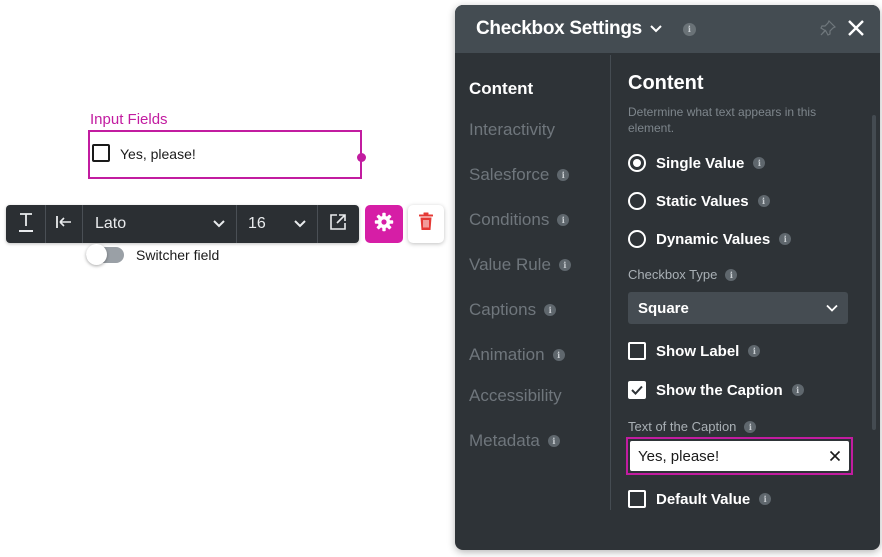 The height and width of the screenshot is (557, 882). I want to click on tab-content: Content, so click(501, 89).